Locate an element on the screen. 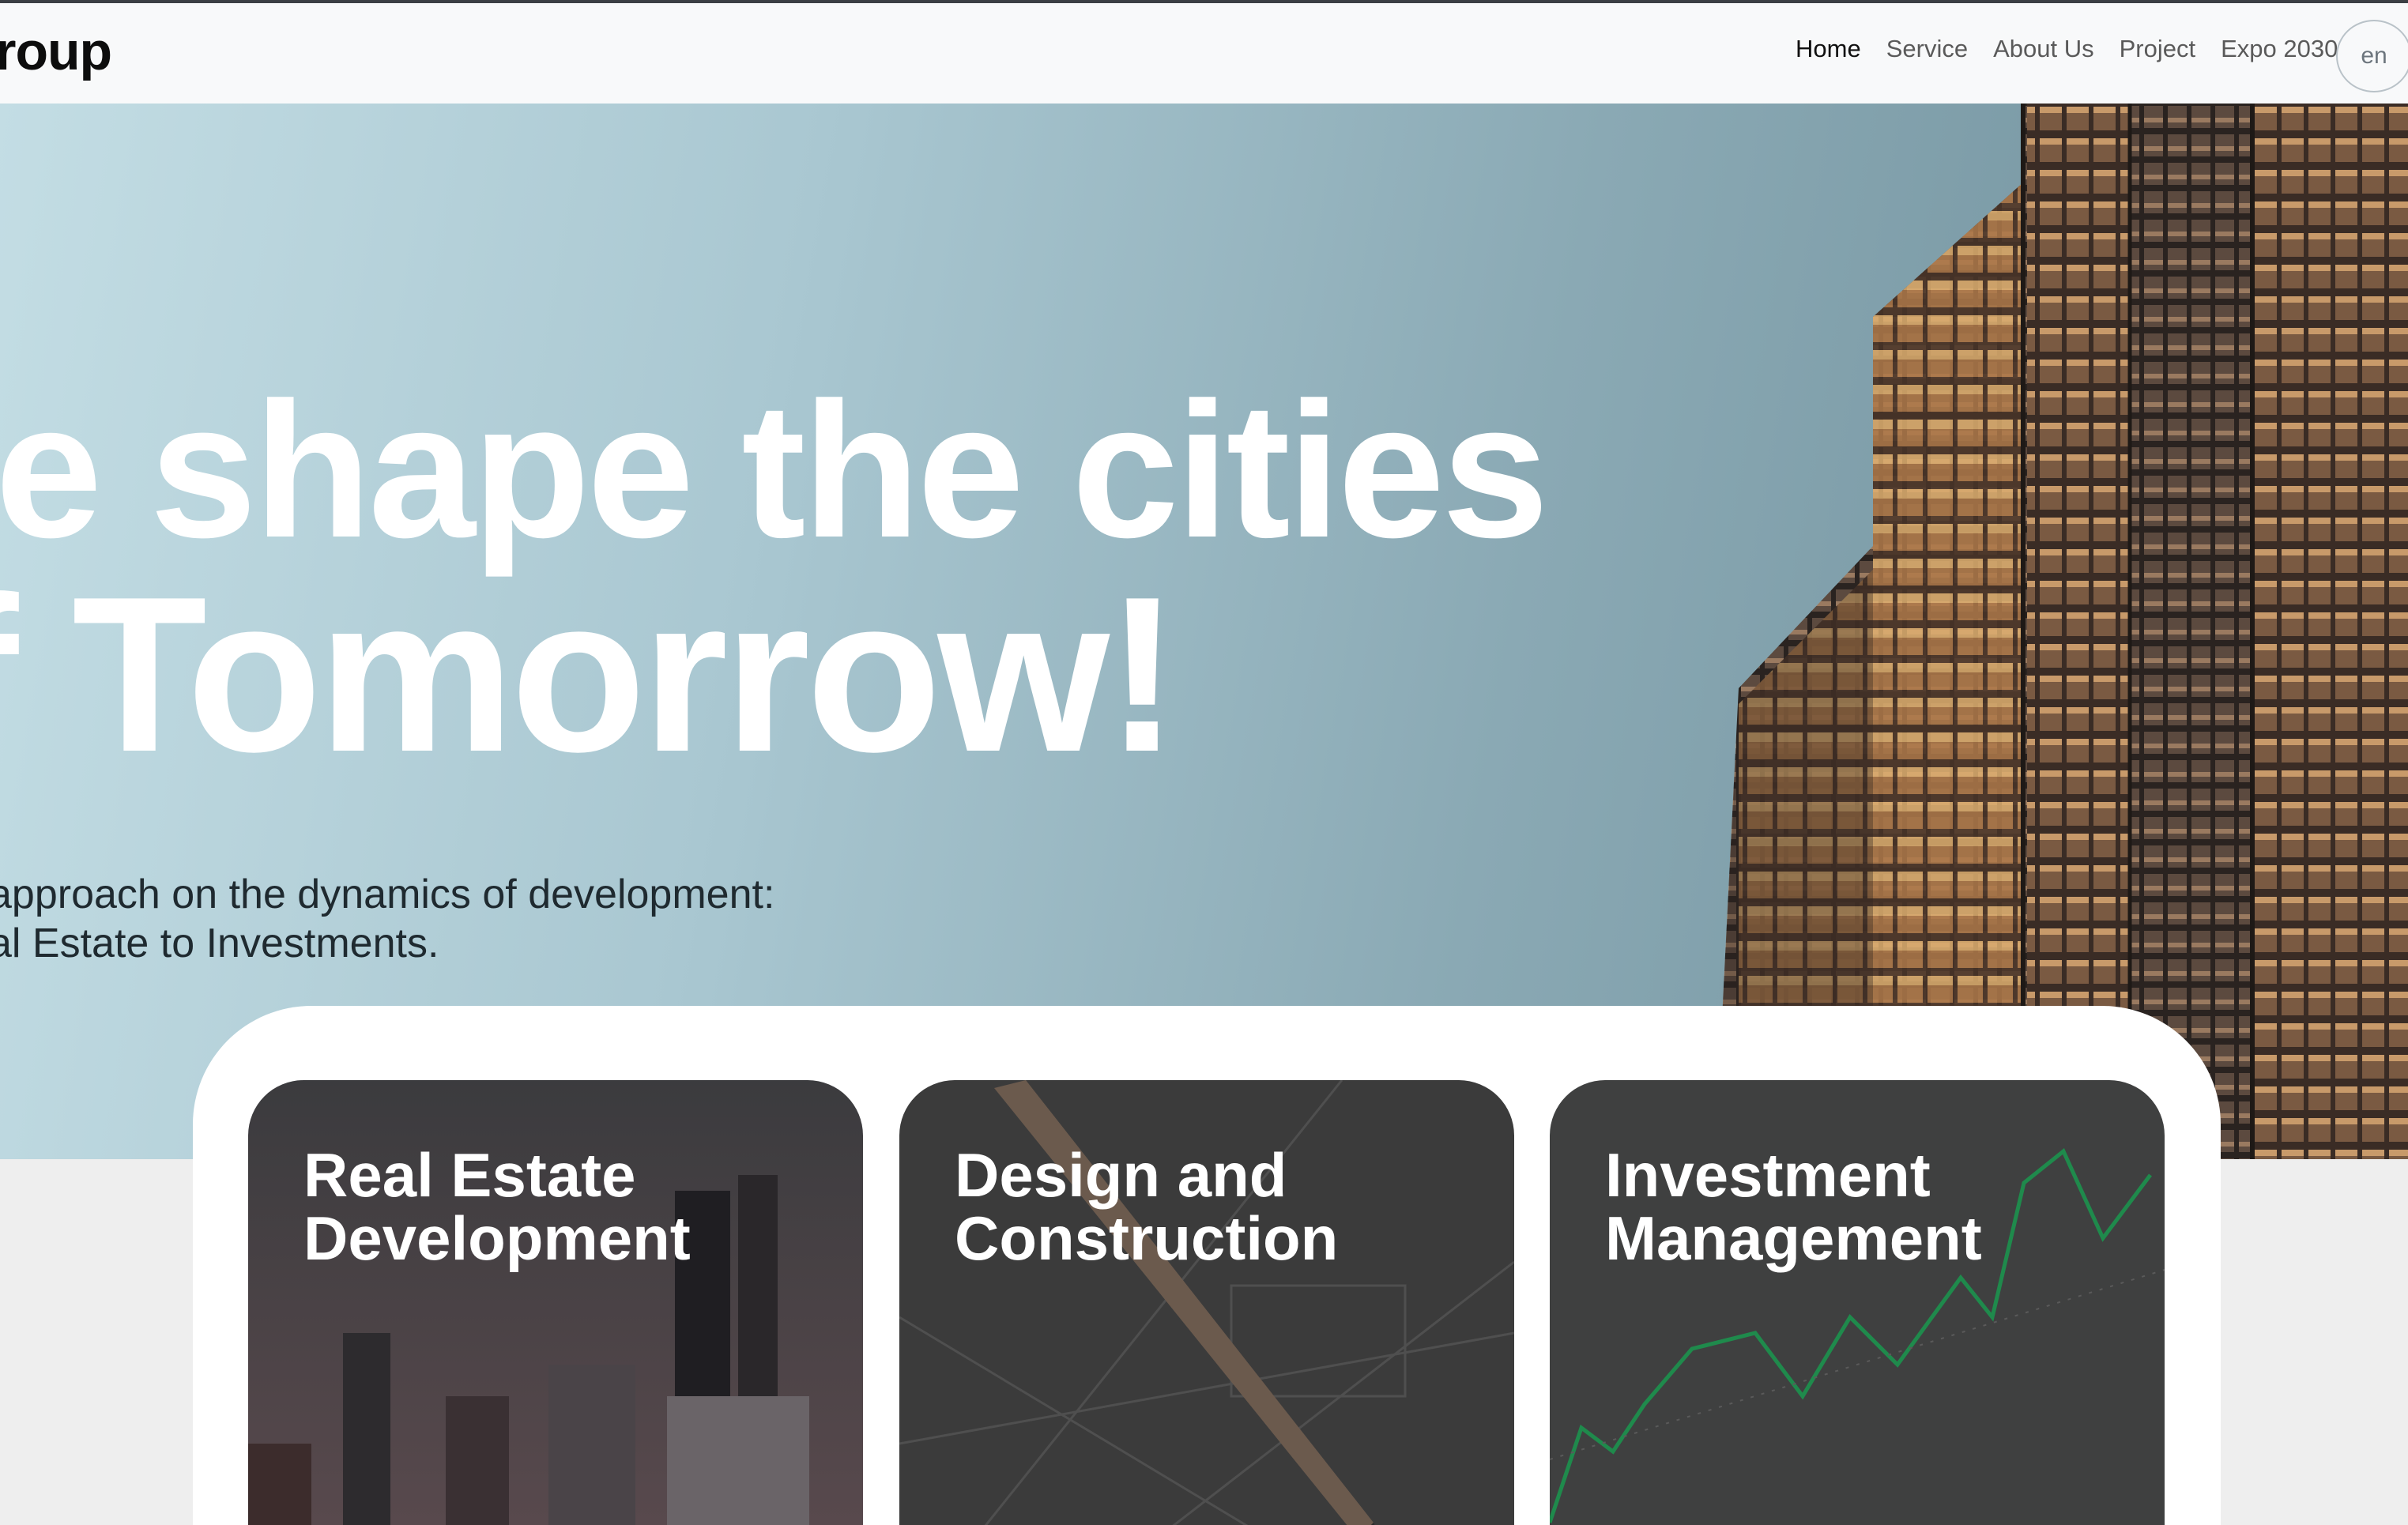 This screenshot has height=1525, width=2408. service-card-title: Design and Construction is located at coordinates (1147, 1206).